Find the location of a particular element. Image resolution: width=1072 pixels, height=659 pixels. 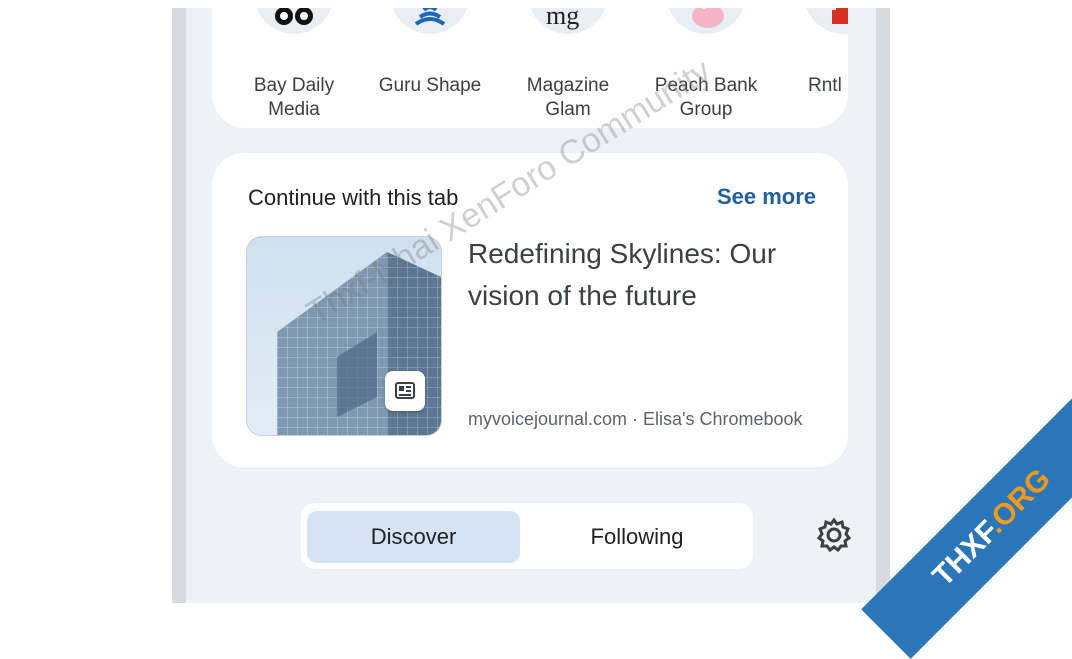

tab-following: Following is located at coordinates (637, 537).